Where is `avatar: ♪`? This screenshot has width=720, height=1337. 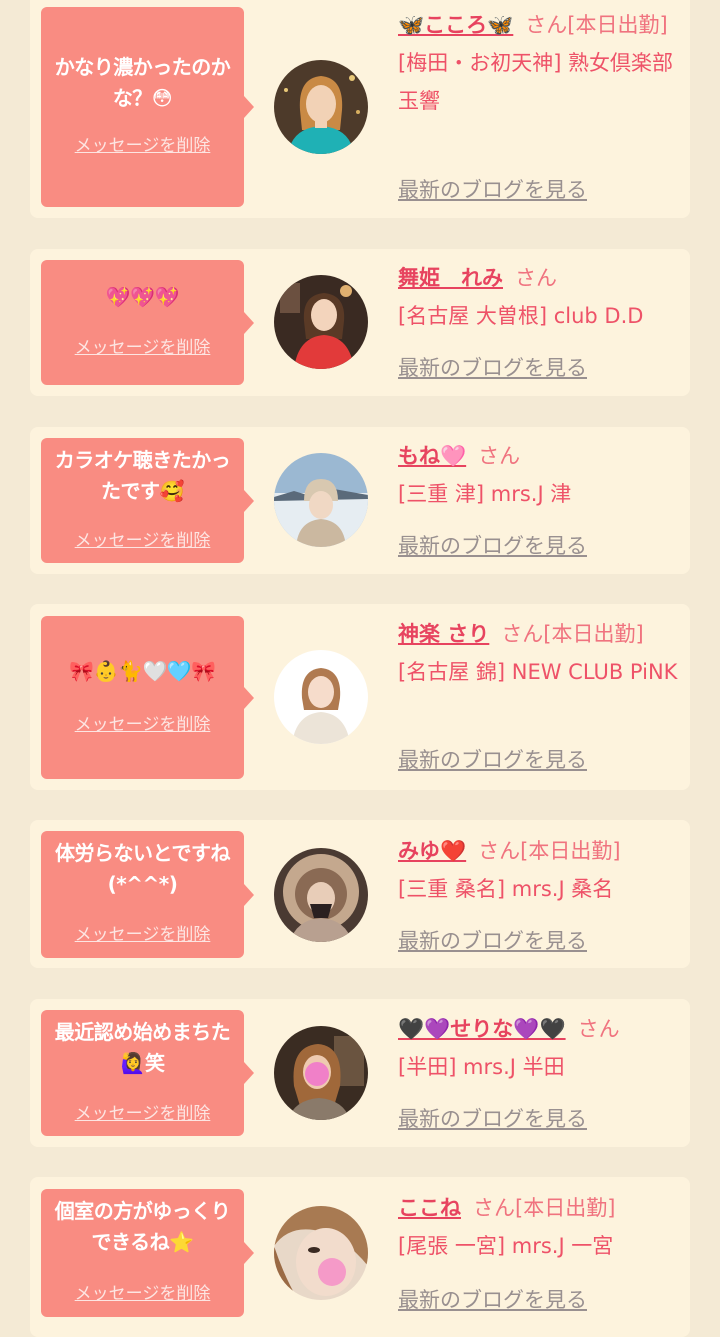 avatar: ♪ is located at coordinates (321, 697).